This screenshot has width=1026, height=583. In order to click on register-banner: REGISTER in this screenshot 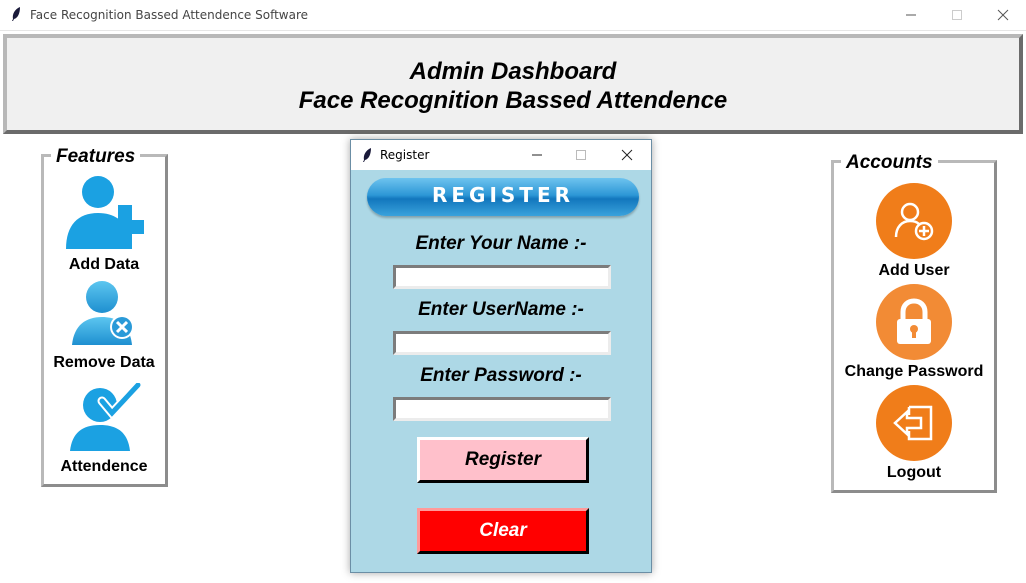, I will do `click(503, 197)`.